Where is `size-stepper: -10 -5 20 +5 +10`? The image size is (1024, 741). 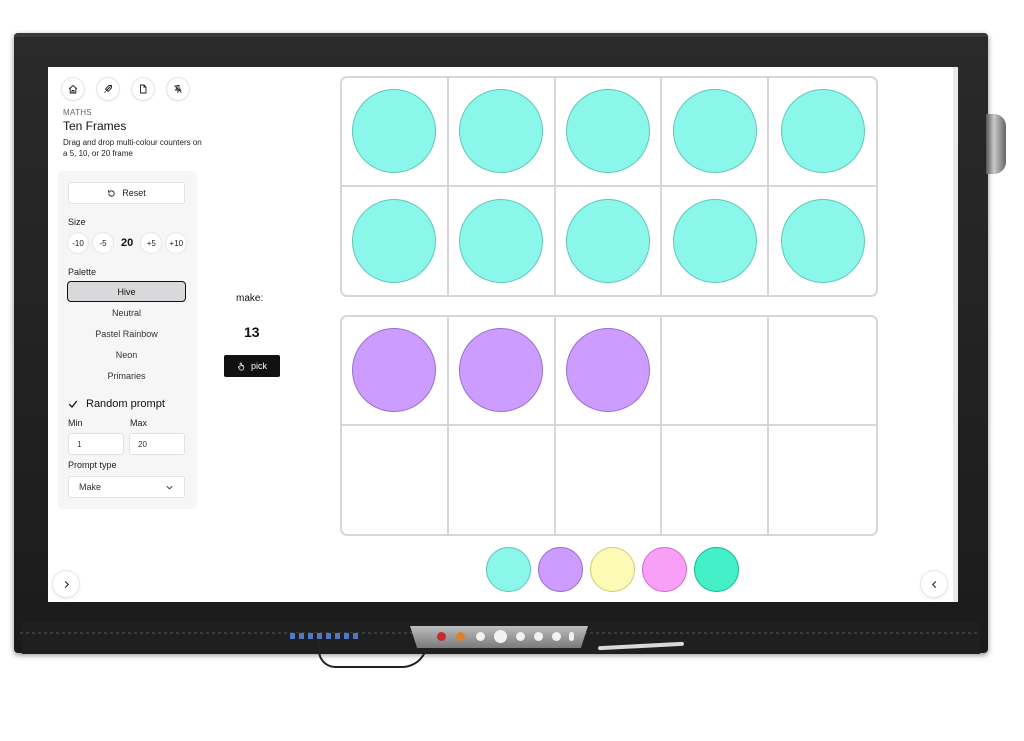 size-stepper: -10 -5 20 +5 +10 is located at coordinates (127, 243).